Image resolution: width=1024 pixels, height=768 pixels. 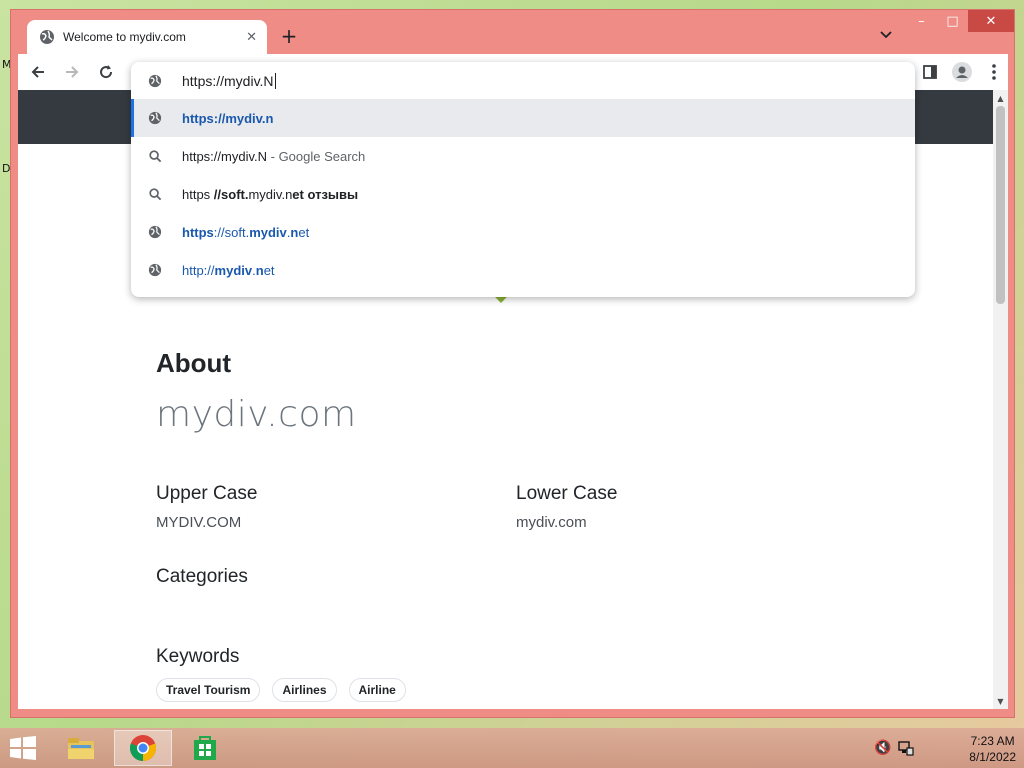 I want to click on lower-case-heading: Lower Case, so click(x=567, y=493).